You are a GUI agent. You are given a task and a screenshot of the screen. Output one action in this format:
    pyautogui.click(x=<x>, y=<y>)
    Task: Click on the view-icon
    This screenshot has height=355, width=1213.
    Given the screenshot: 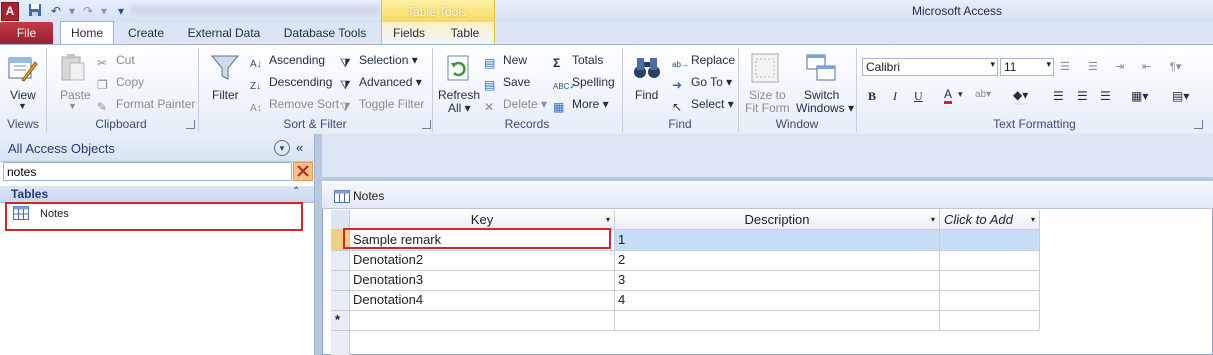 What is the action you would take?
    pyautogui.click(x=22, y=69)
    